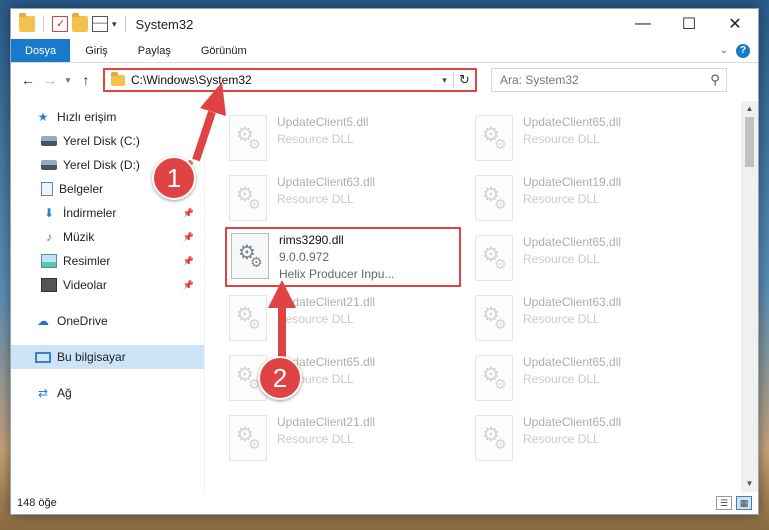 This screenshot has height=530, width=769. I want to click on scrollbar-thumb, so click(749, 142).